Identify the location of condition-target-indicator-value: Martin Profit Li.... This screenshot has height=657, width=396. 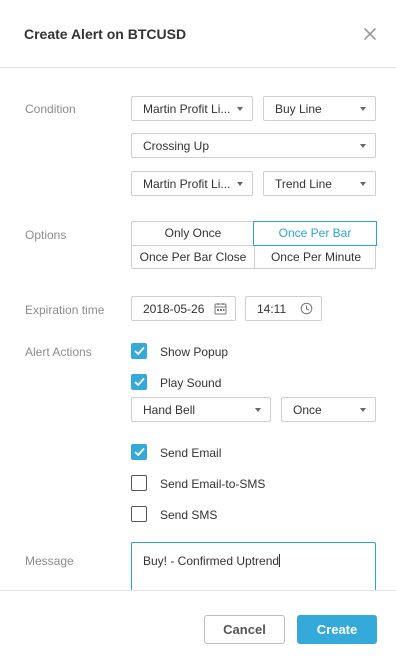
(187, 184).